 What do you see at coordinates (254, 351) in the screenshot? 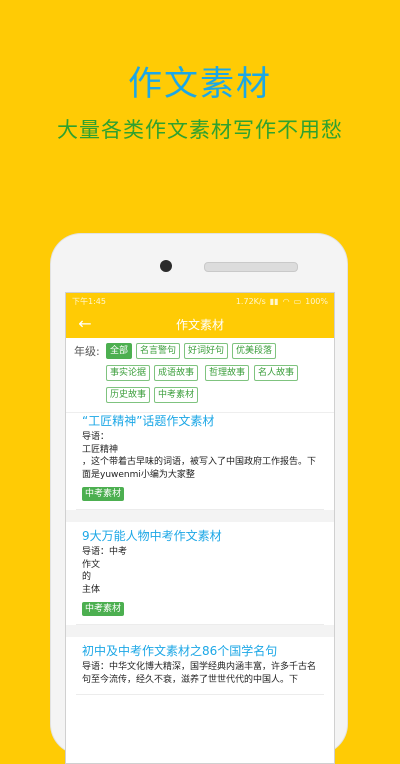
I see `chip-paragraphs: 优美段落` at bounding box center [254, 351].